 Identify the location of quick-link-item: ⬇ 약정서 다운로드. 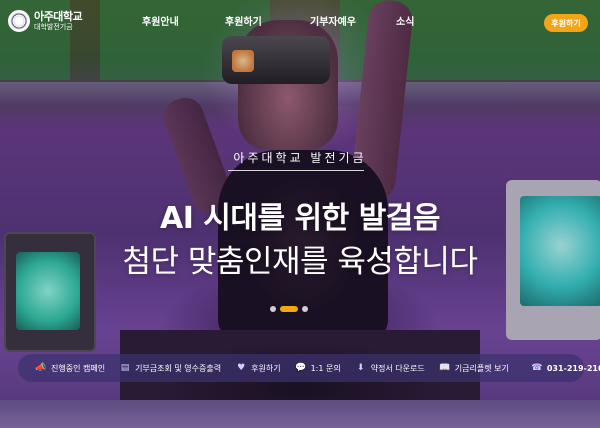
(390, 368).